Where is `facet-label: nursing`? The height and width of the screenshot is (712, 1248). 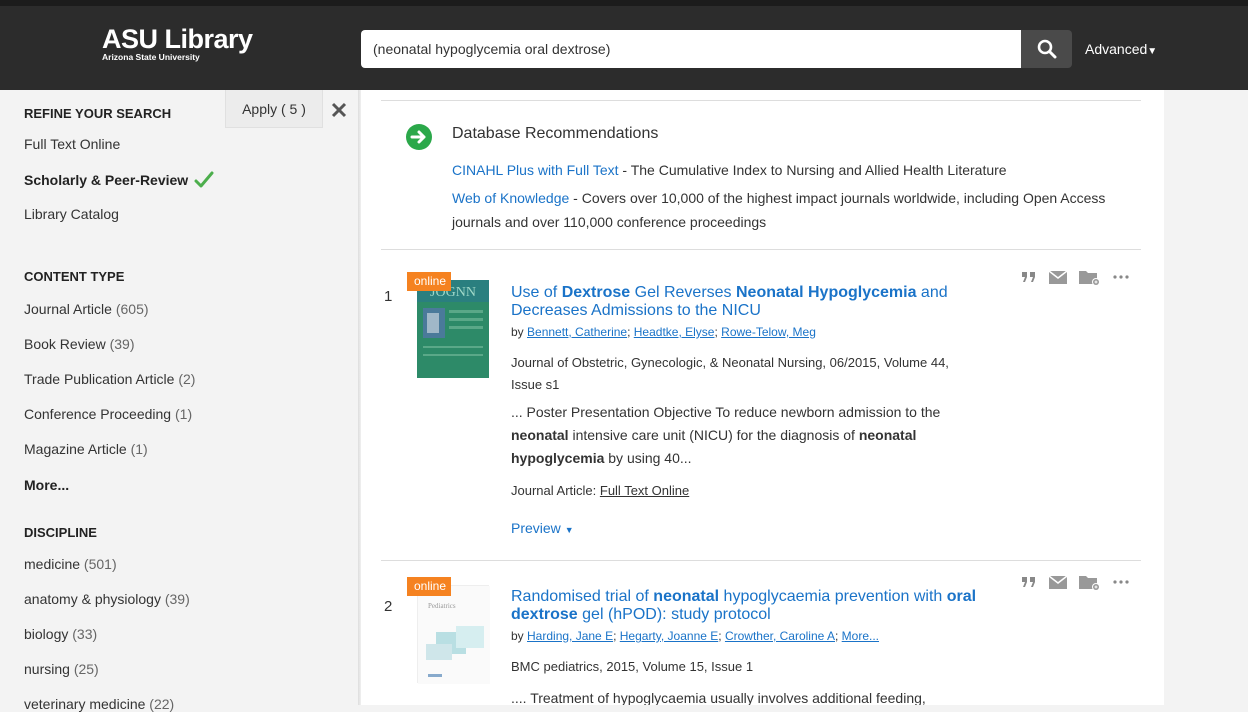 facet-label: nursing is located at coordinates (47, 669).